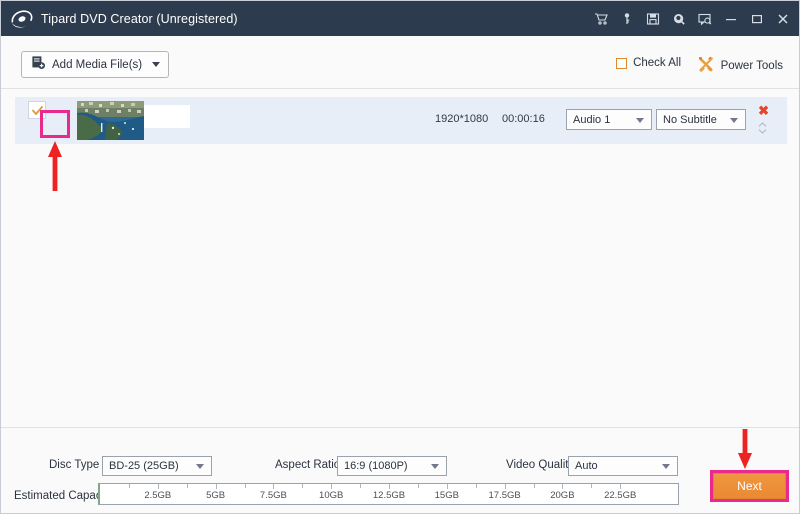 The image size is (800, 514). What do you see at coordinates (523, 119) in the screenshot?
I see `media-duration: 00:00:16` at bounding box center [523, 119].